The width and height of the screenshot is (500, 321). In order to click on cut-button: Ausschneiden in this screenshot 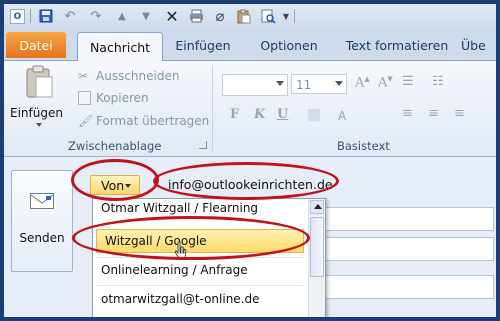, I will do `click(137, 76)`.